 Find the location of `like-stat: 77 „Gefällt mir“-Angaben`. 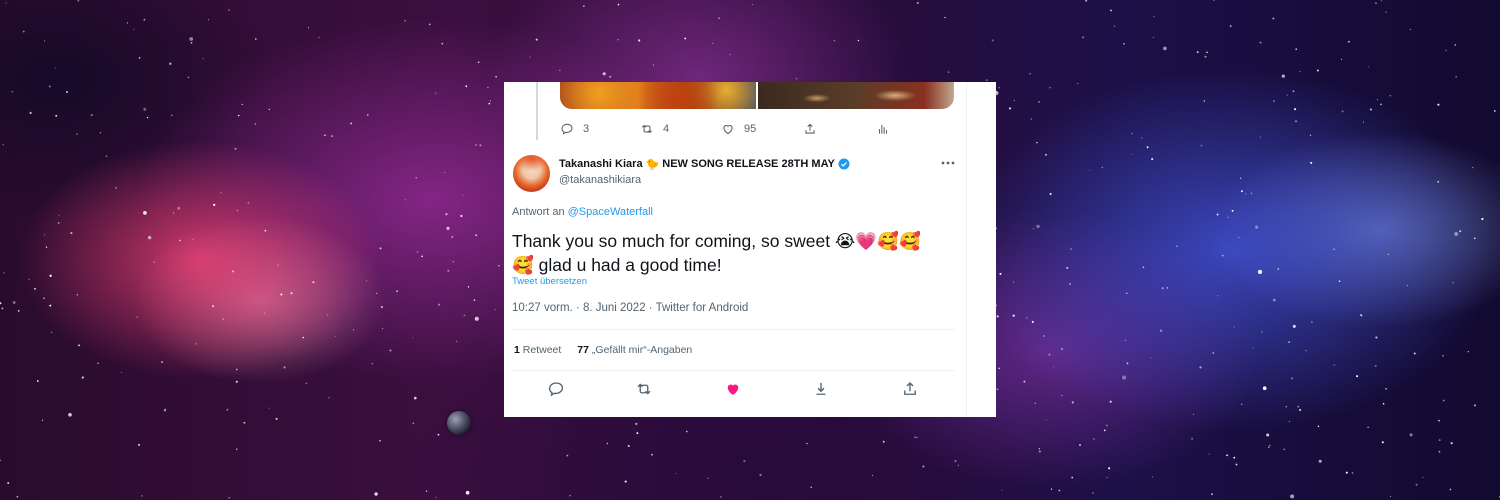

like-stat: 77 „Gefällt mir“-Angaben is located at coordinates (634, 350).